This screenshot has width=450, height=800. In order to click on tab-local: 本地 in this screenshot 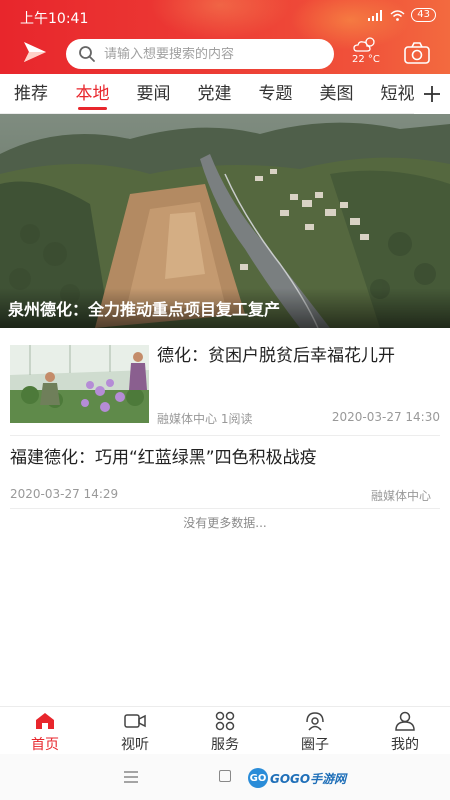, I will do `click(92, 94)`.